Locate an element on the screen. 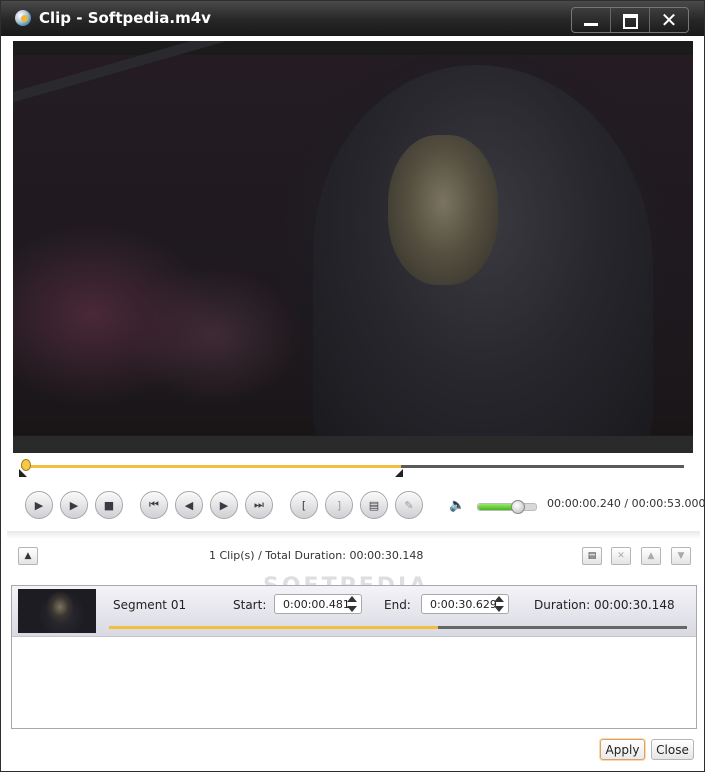 The image size is (705, 772). step-forward-icon: ▶ is located at coordinates (224, 505).